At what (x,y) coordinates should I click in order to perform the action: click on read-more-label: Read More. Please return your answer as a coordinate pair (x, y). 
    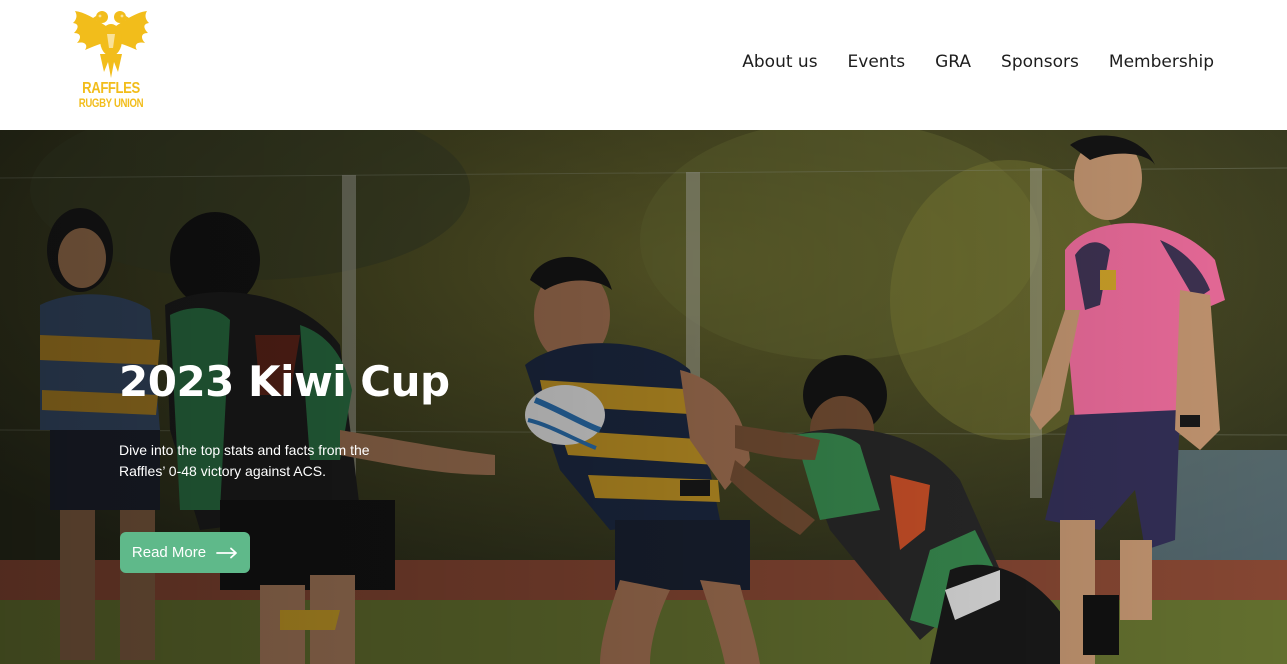
    Looking at the image, I should click on (169, 552).